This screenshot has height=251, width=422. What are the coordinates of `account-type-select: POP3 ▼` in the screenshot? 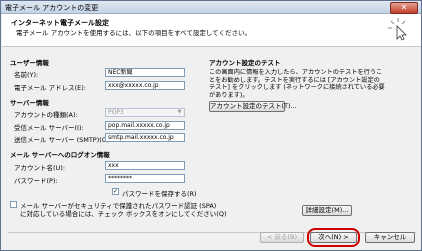 It's located at (145, 112).